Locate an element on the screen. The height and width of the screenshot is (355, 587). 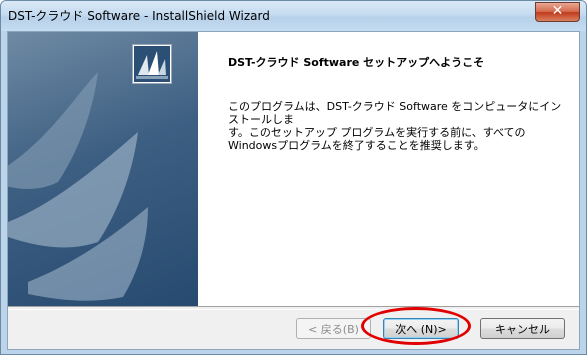
separator is located at coordinates (293, 308).